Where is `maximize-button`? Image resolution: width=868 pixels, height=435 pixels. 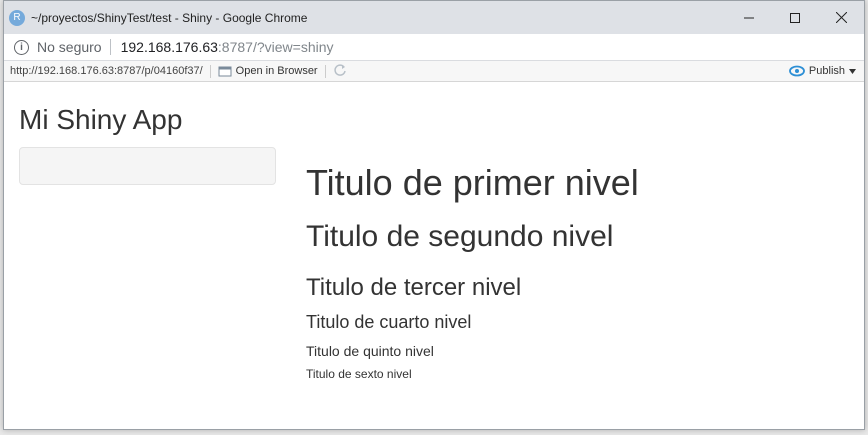 maximize-button is located at coordinates (795, 17).